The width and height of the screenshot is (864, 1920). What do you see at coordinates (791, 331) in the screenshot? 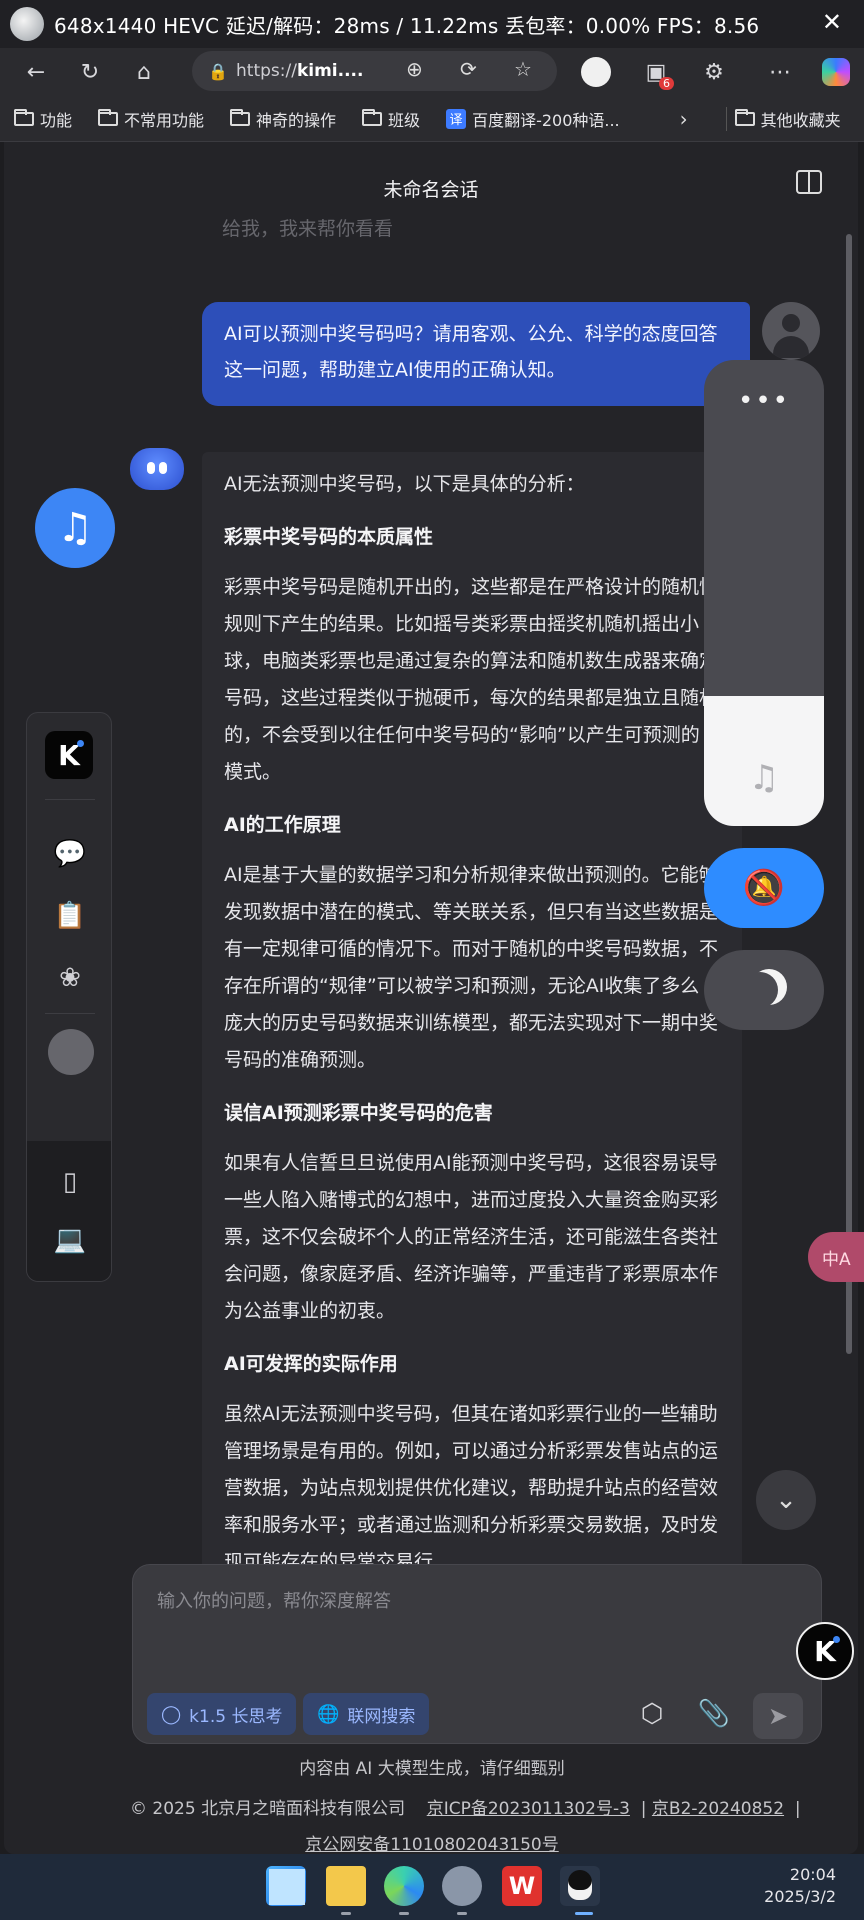
I see `user-avatar` at bounding box center [791, 331].